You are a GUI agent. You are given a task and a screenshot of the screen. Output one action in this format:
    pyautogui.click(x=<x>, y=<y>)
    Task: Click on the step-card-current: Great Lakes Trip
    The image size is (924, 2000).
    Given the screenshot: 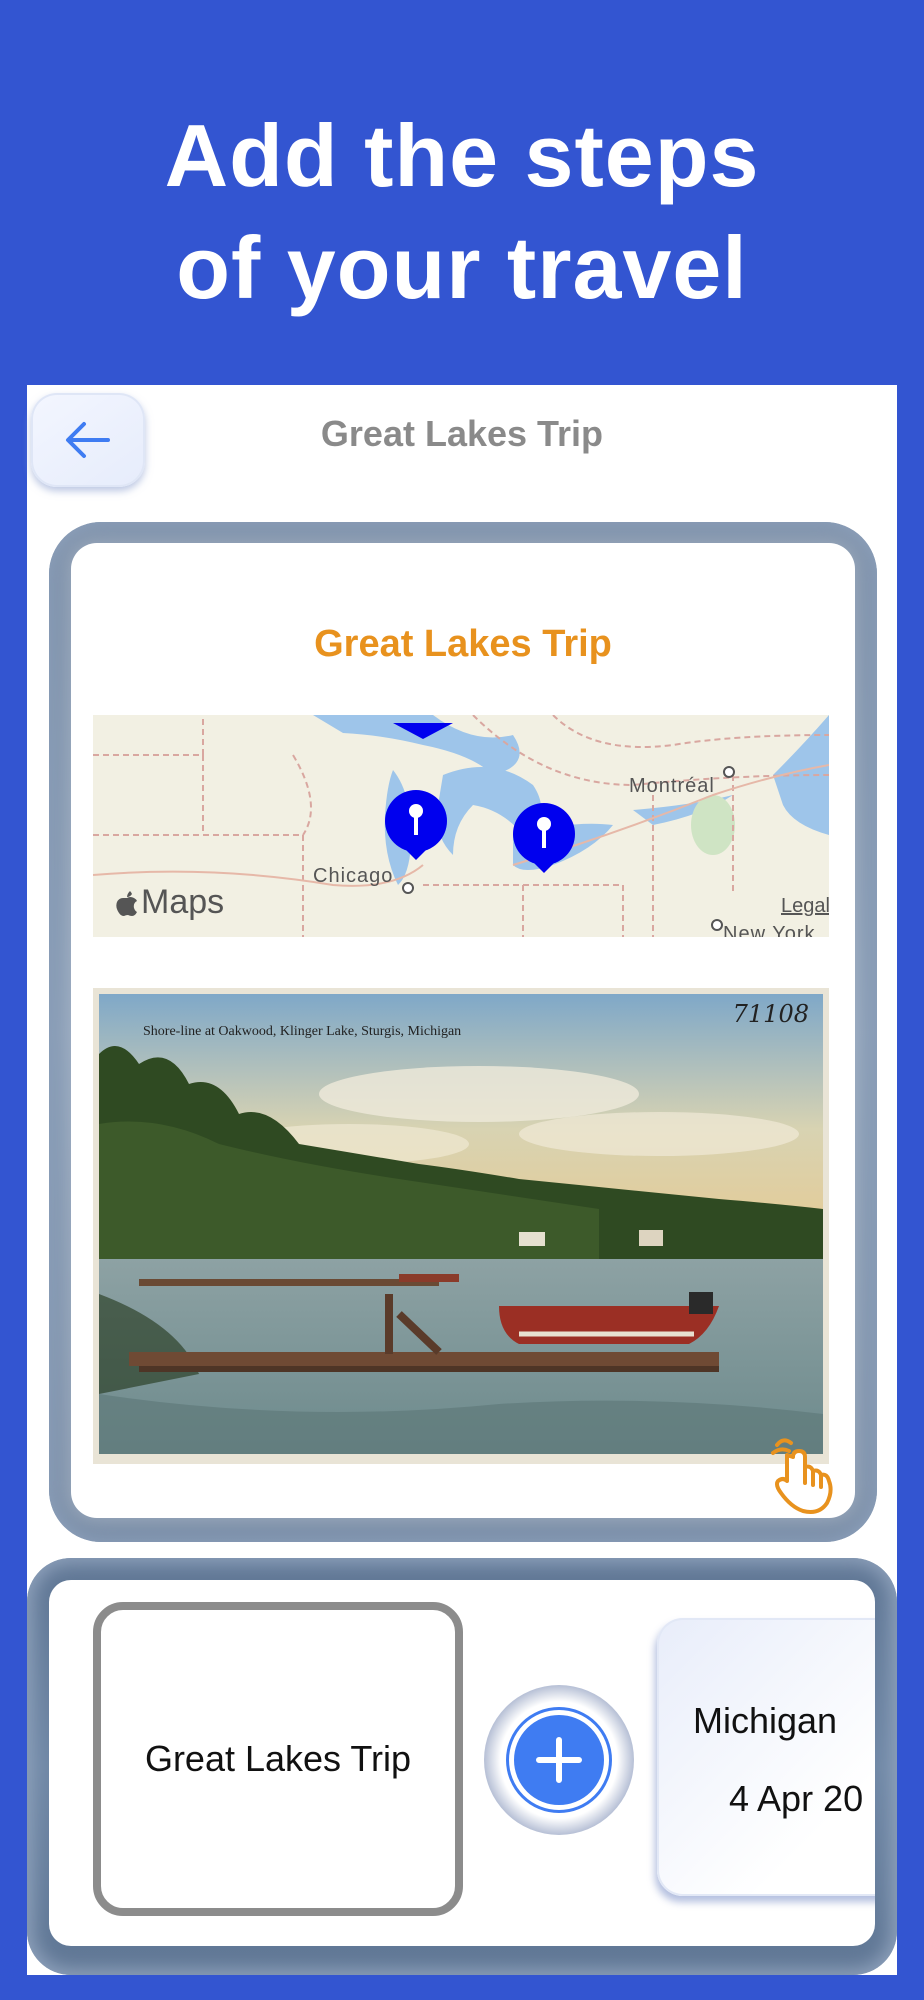 What is the action you would take?
    pyautogui.click(x=278, y=1759)
    